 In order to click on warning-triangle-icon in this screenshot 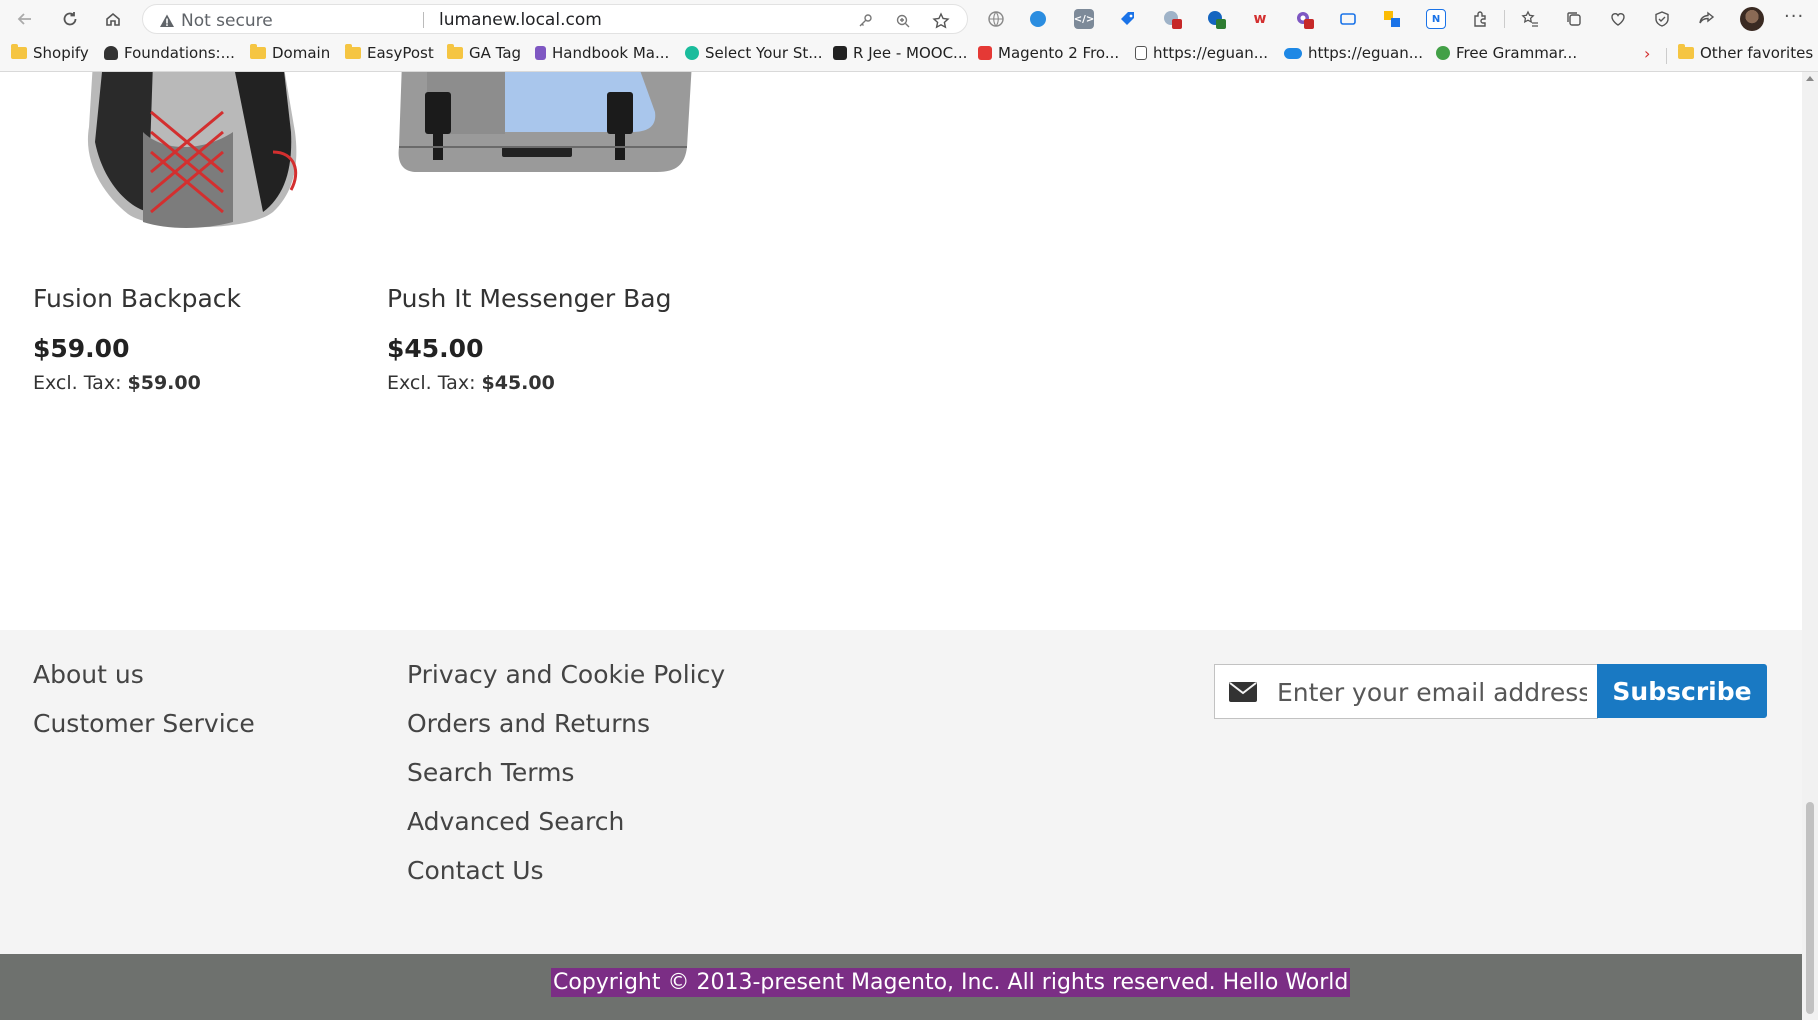, I will do `click(167, 20)`.